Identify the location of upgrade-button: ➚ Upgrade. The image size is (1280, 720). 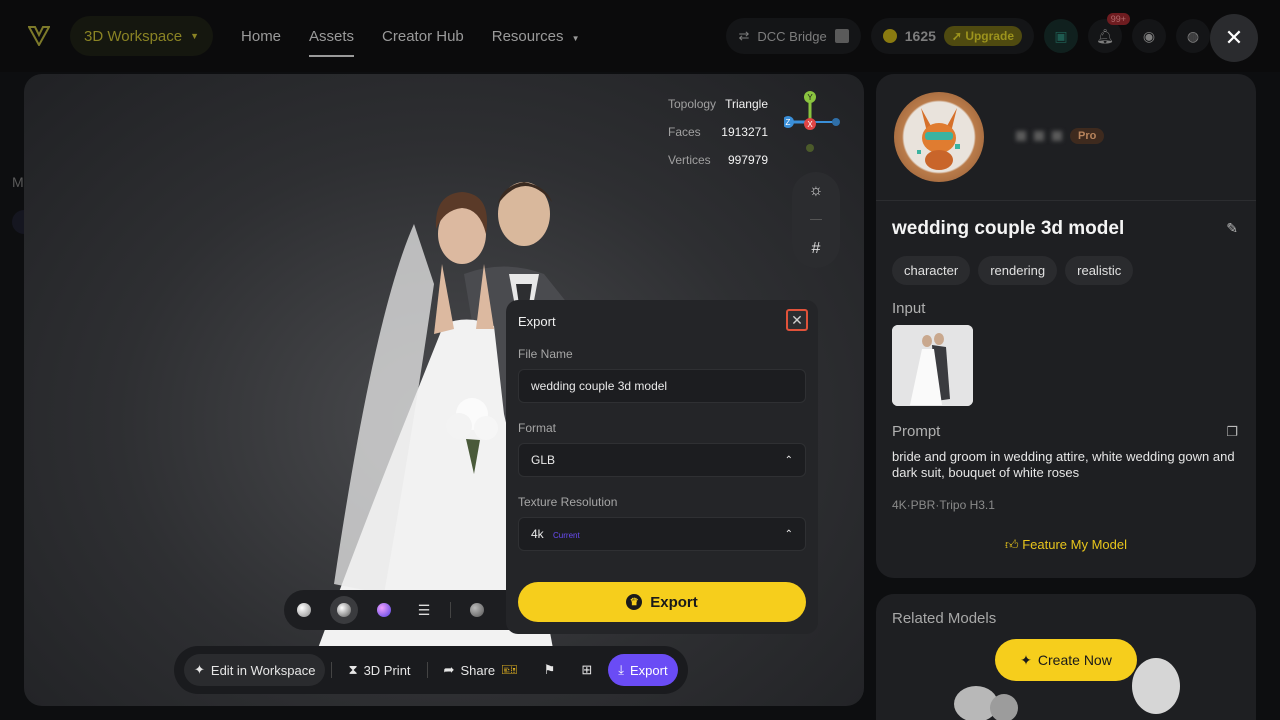
(982, 36).